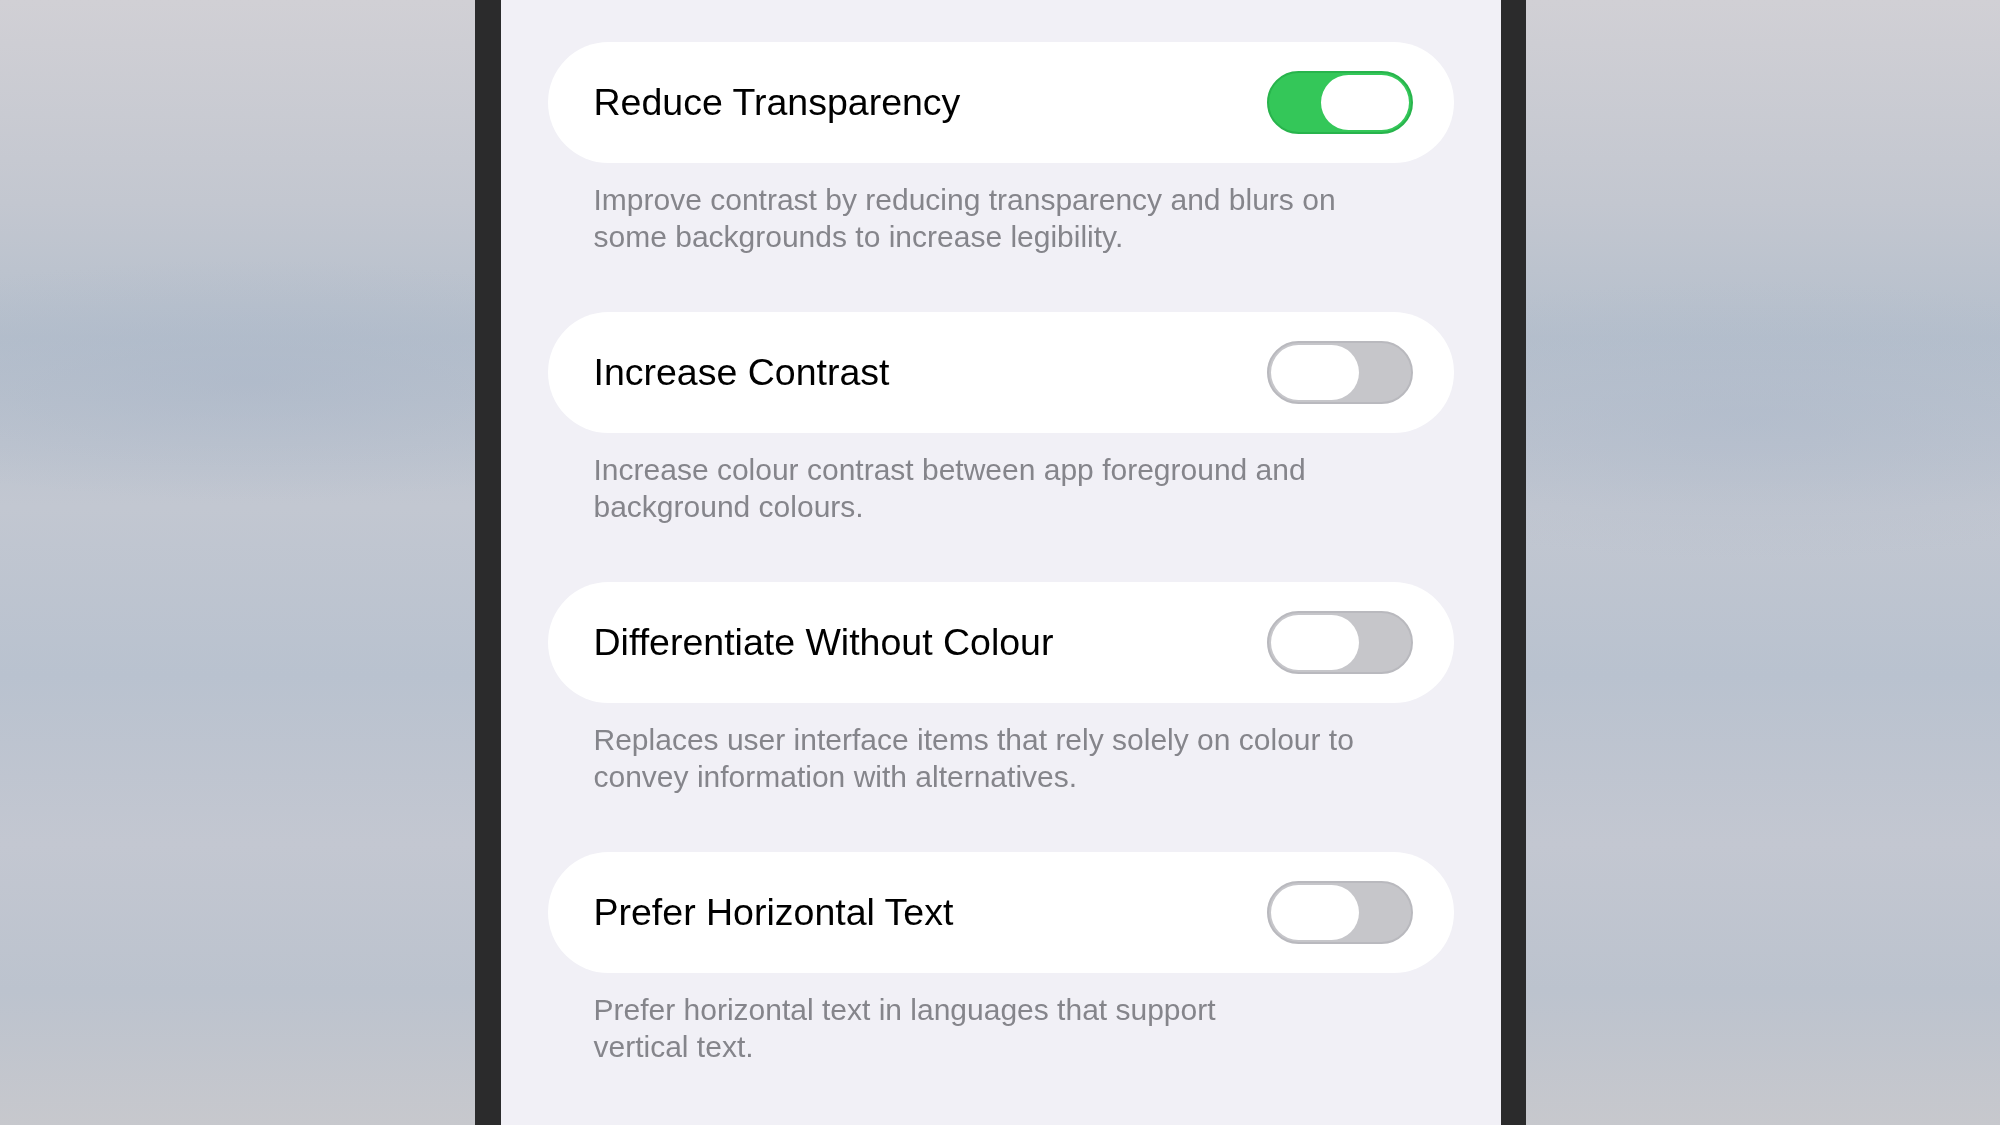 The height and width of the screenshot is (1125, 2000). Describe the element at coordinates (973, 758) in the screenshot. I see `setting-description: Replaces user interface items that rely solely on colour to convey information with alternatives.` at that location.